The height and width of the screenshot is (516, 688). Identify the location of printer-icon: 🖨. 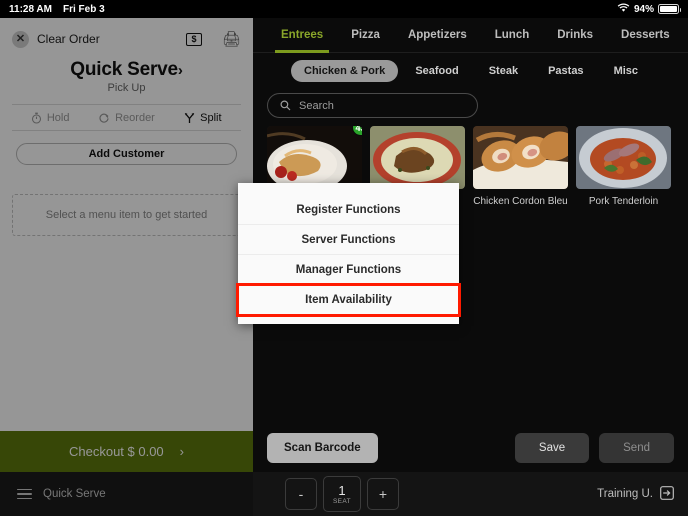
(231, 39).